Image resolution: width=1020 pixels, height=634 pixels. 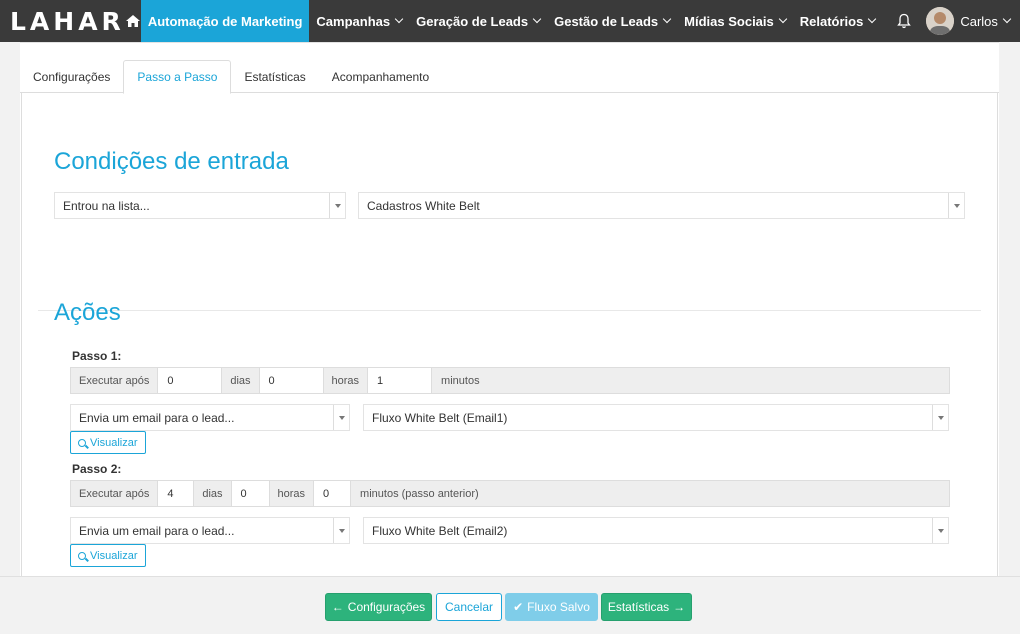 What do you see at coordinates (378, 607) in the screenshot?
I see `back-configuracoes-button: ← Configurações` at bounding box center [378, 607].